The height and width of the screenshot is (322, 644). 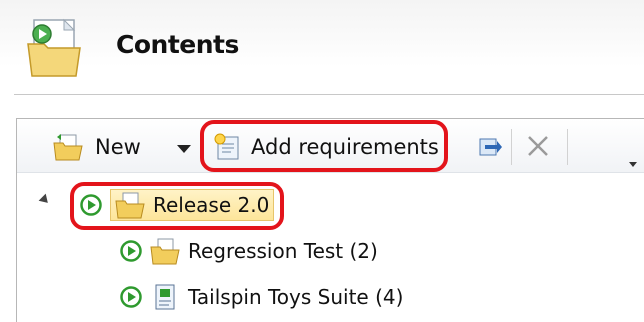 What do you see at coordinates (68, 147) in the screenshot?
I see `folder-new-icon` at bounding box center [68, 147].